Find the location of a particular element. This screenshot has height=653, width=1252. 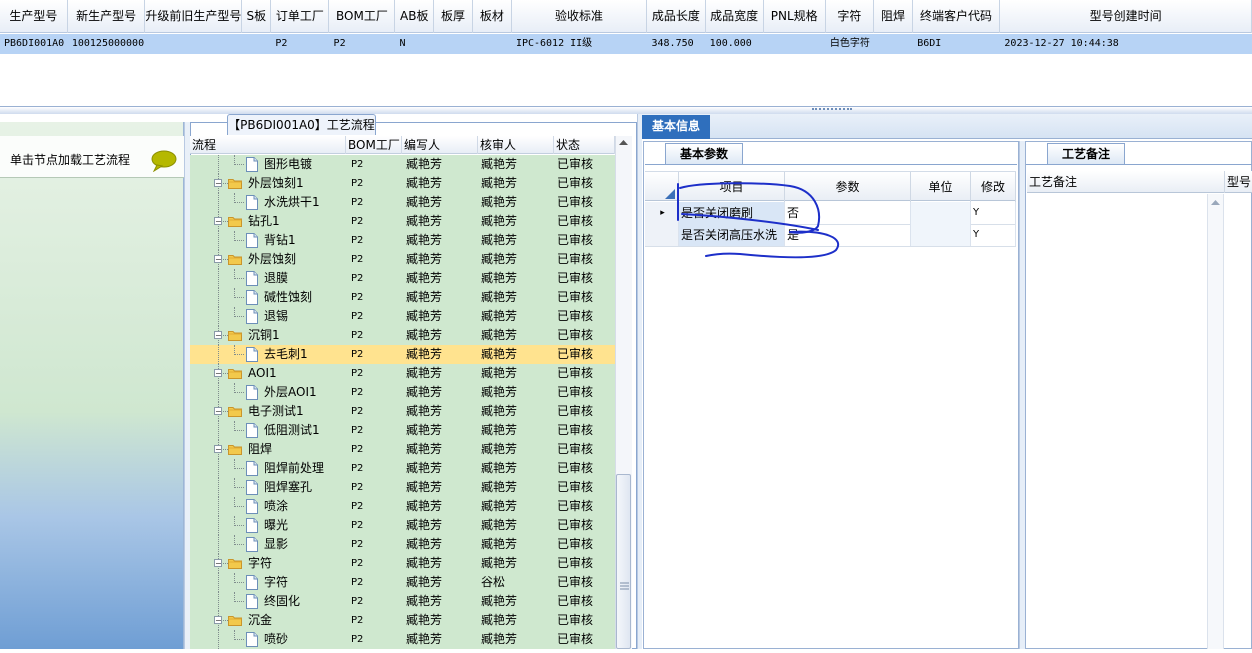

model-grid-col-header: 字符 is located at coordinates (850, 16).